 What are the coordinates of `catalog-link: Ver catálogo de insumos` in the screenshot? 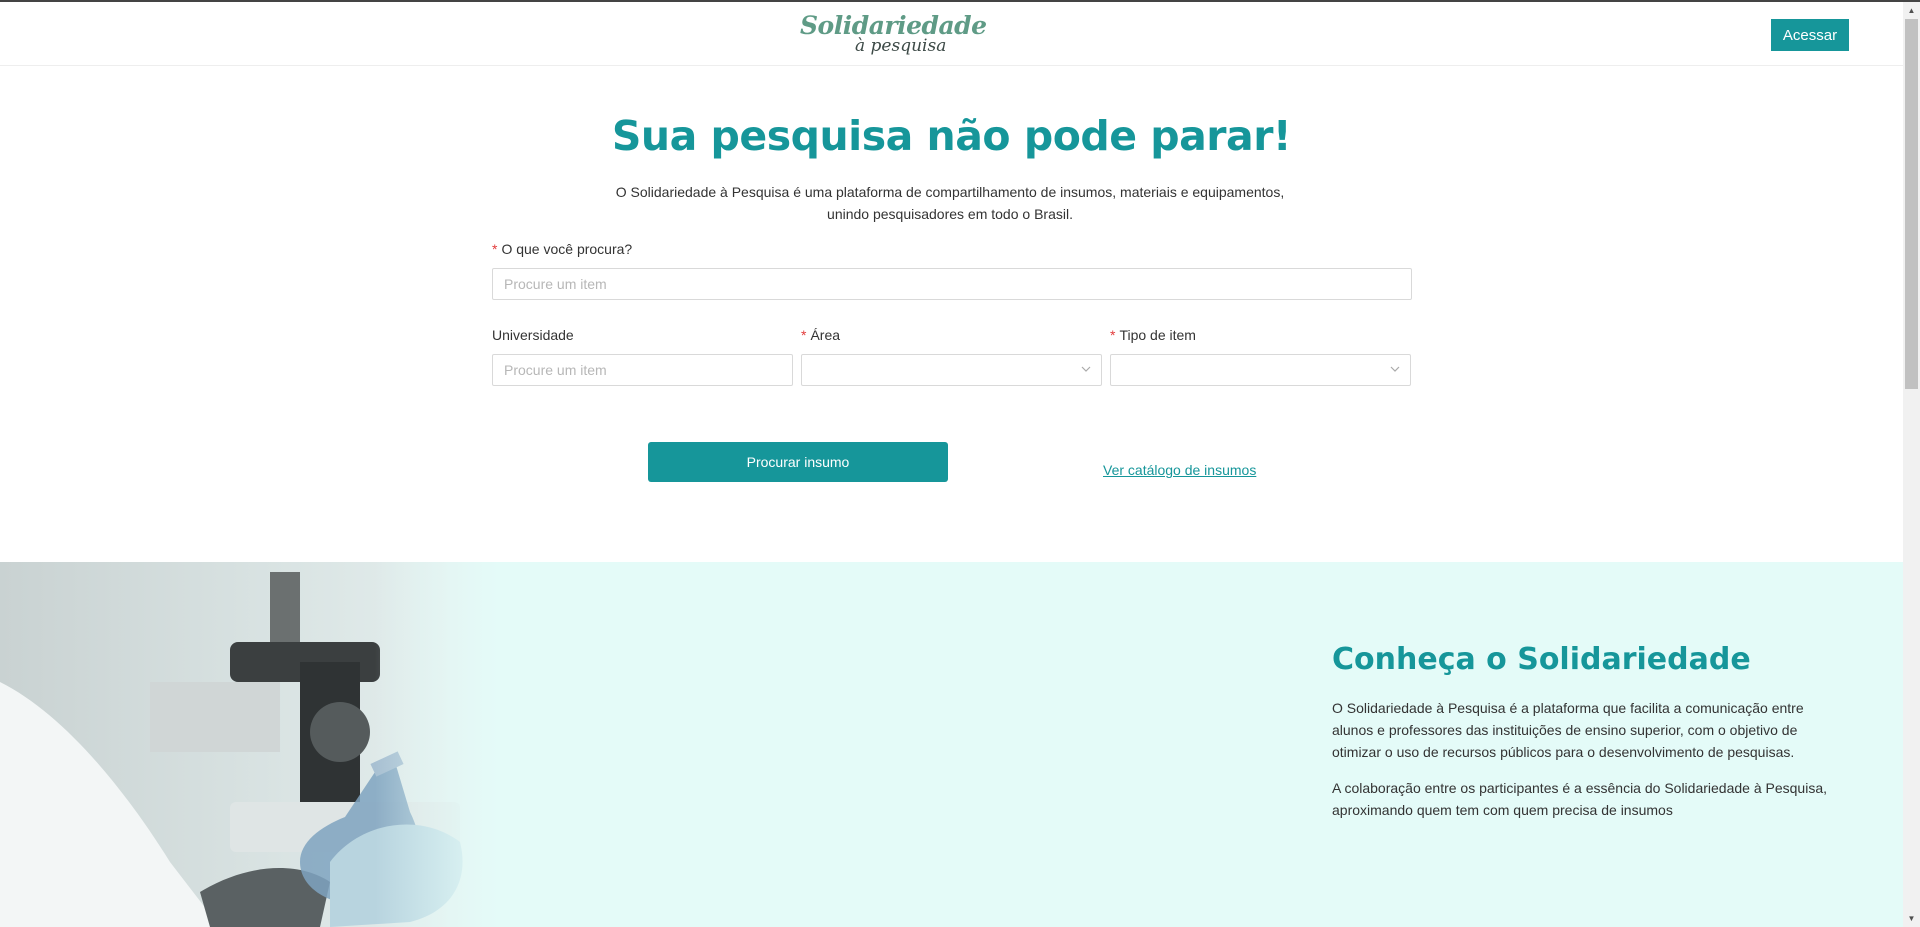 It's located at (1179, 470).